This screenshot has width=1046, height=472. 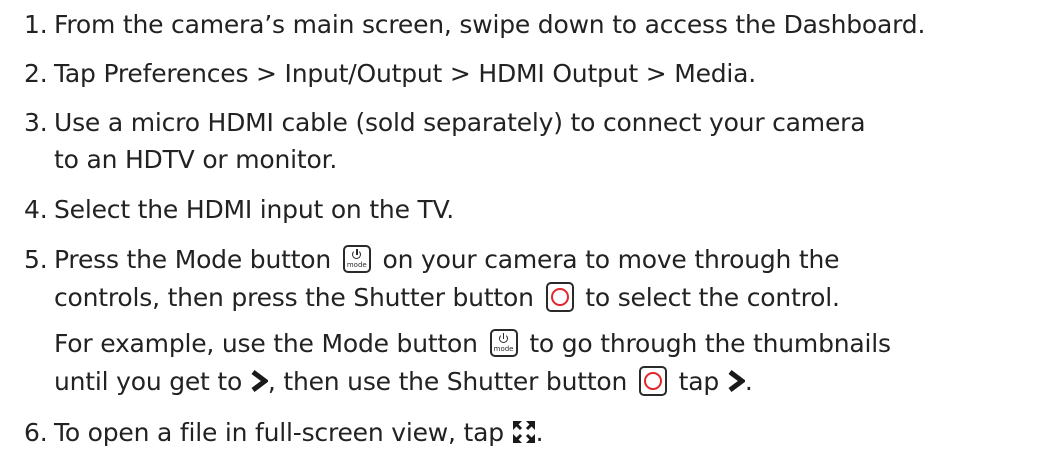 What do you see at coordinates (279, 432) in the screenshot?
I see `step-text-segment: To open a file in full-screen view, tap` at bounding box center [279, 432].